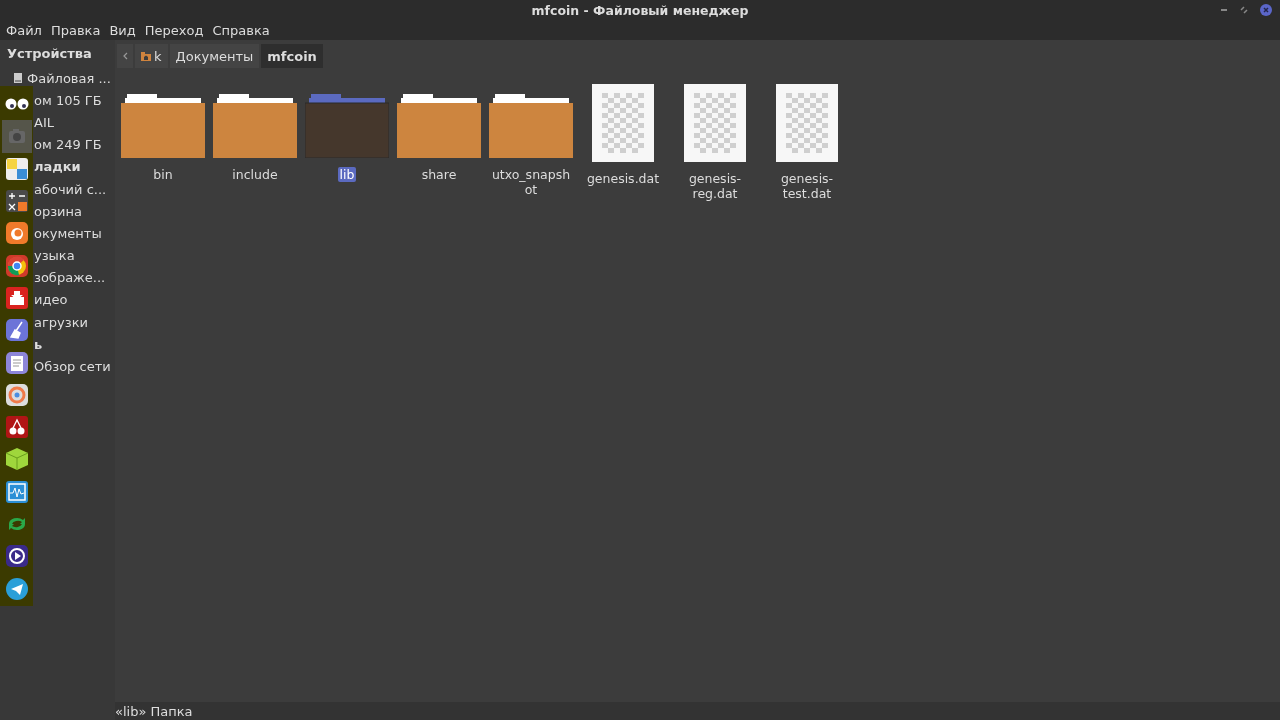 This screenshot has width=1280, height=720. What do you see at coordinates (72, 367) in the screenshot?
I see `sidebar-item: Обзор сети` at bounding box center [72, 367].